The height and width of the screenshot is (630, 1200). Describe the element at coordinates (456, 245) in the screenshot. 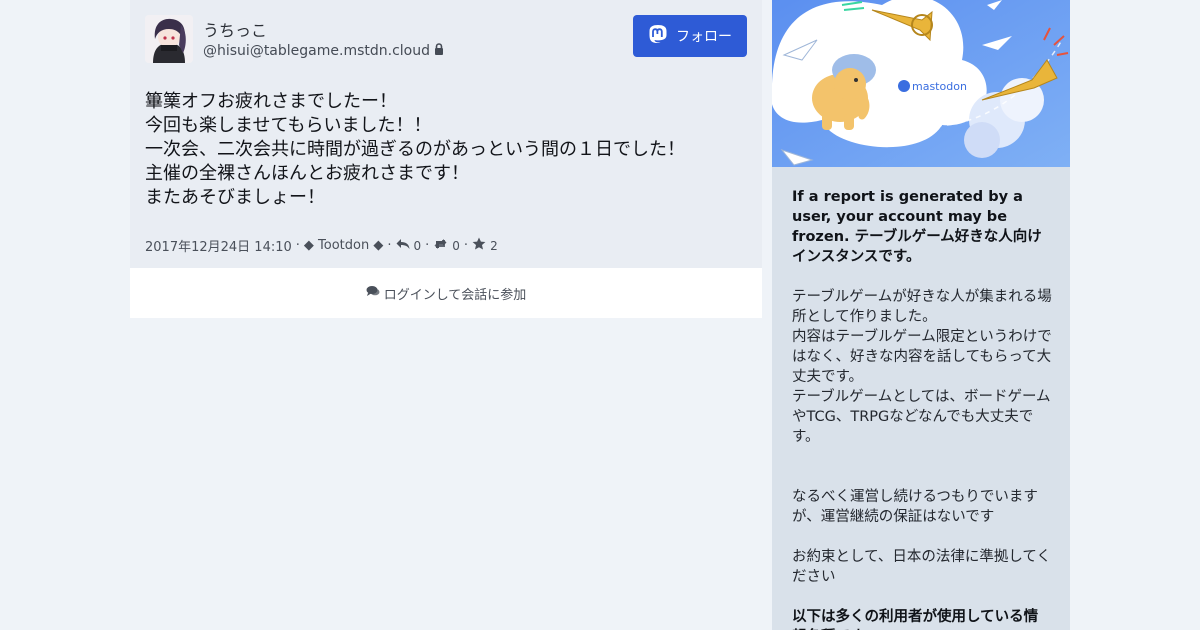

I see `boost-count: 0` at that location.